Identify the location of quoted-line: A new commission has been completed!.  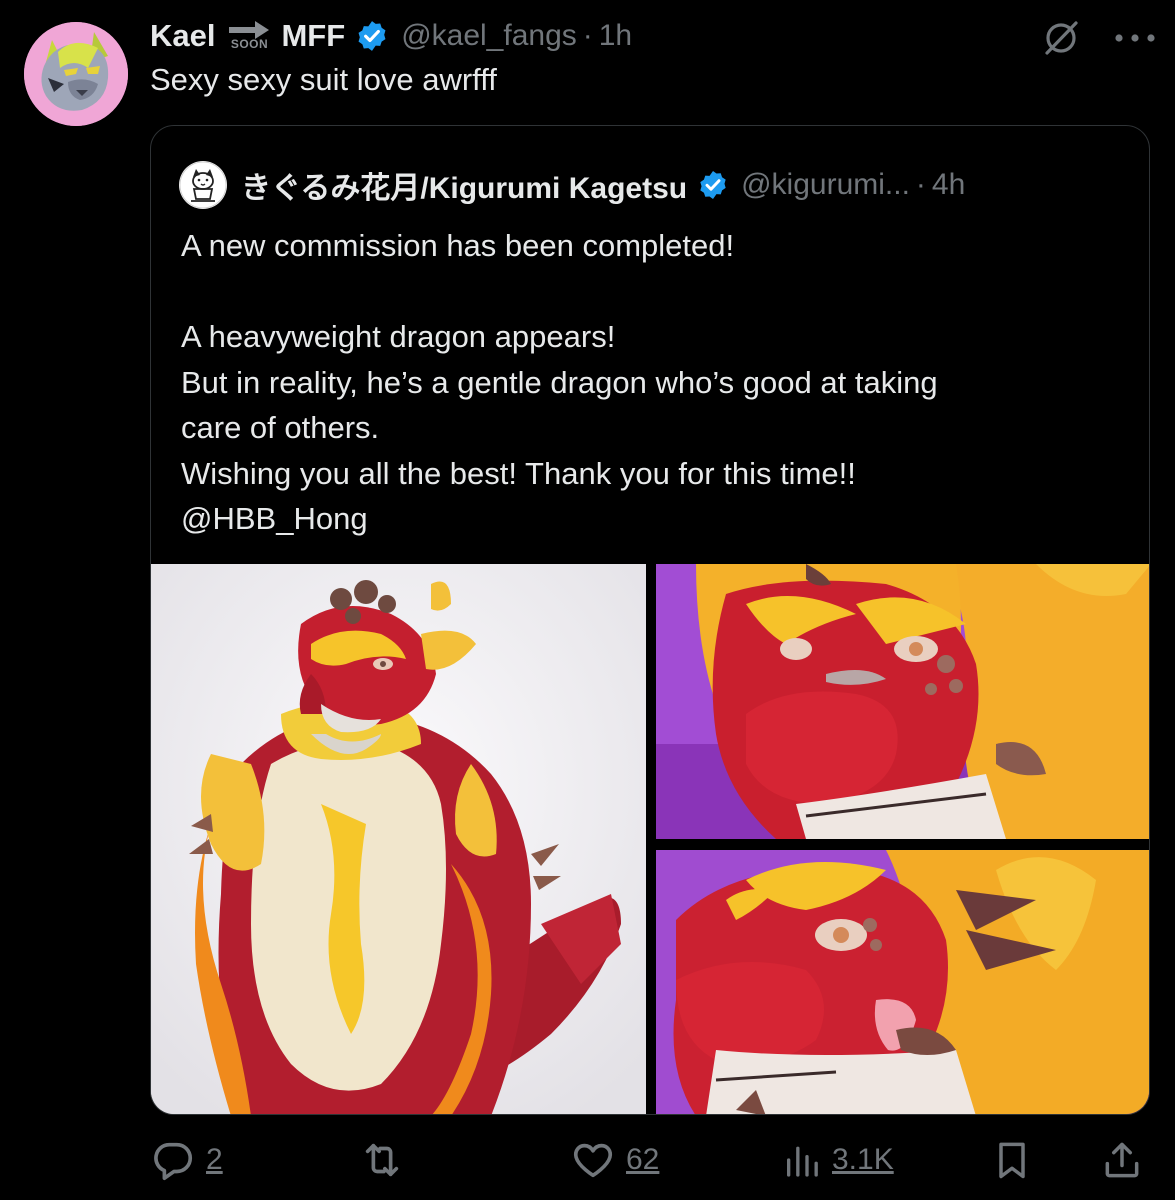
(458, 245).